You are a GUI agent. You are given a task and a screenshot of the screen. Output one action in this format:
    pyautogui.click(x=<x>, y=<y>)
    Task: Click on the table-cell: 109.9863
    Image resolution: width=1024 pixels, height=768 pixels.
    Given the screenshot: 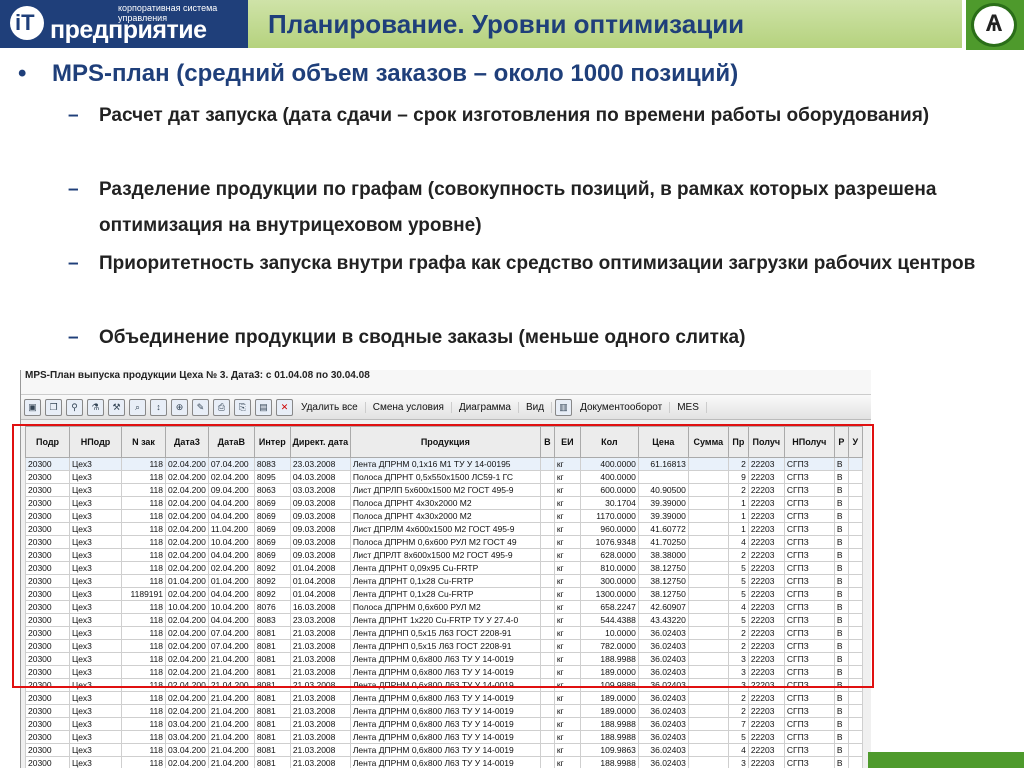 What is the action you would take?
    pyautogui.click(x=609, y=750)
    